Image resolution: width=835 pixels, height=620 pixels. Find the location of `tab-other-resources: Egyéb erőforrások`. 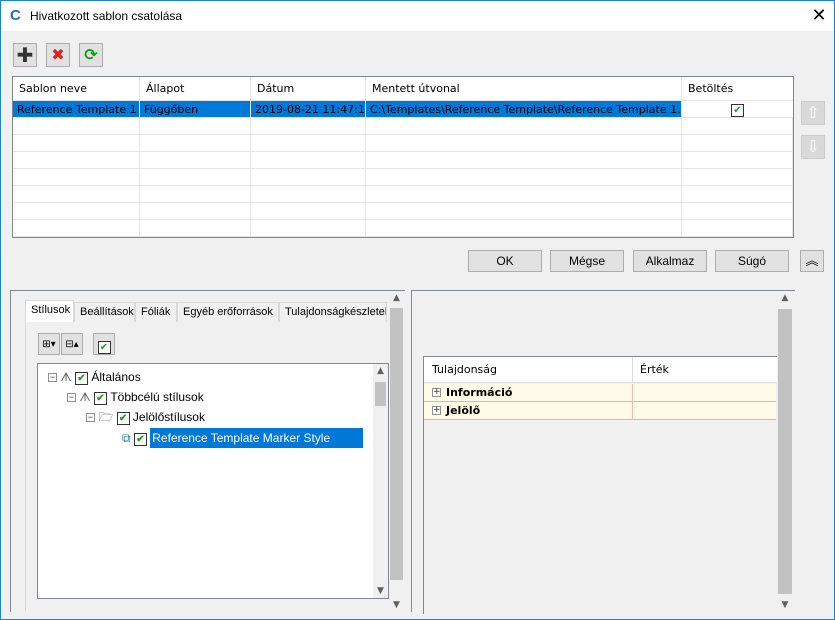

tab-other-resources: Egyéb erőforrások is located at coordinates (228, 312).